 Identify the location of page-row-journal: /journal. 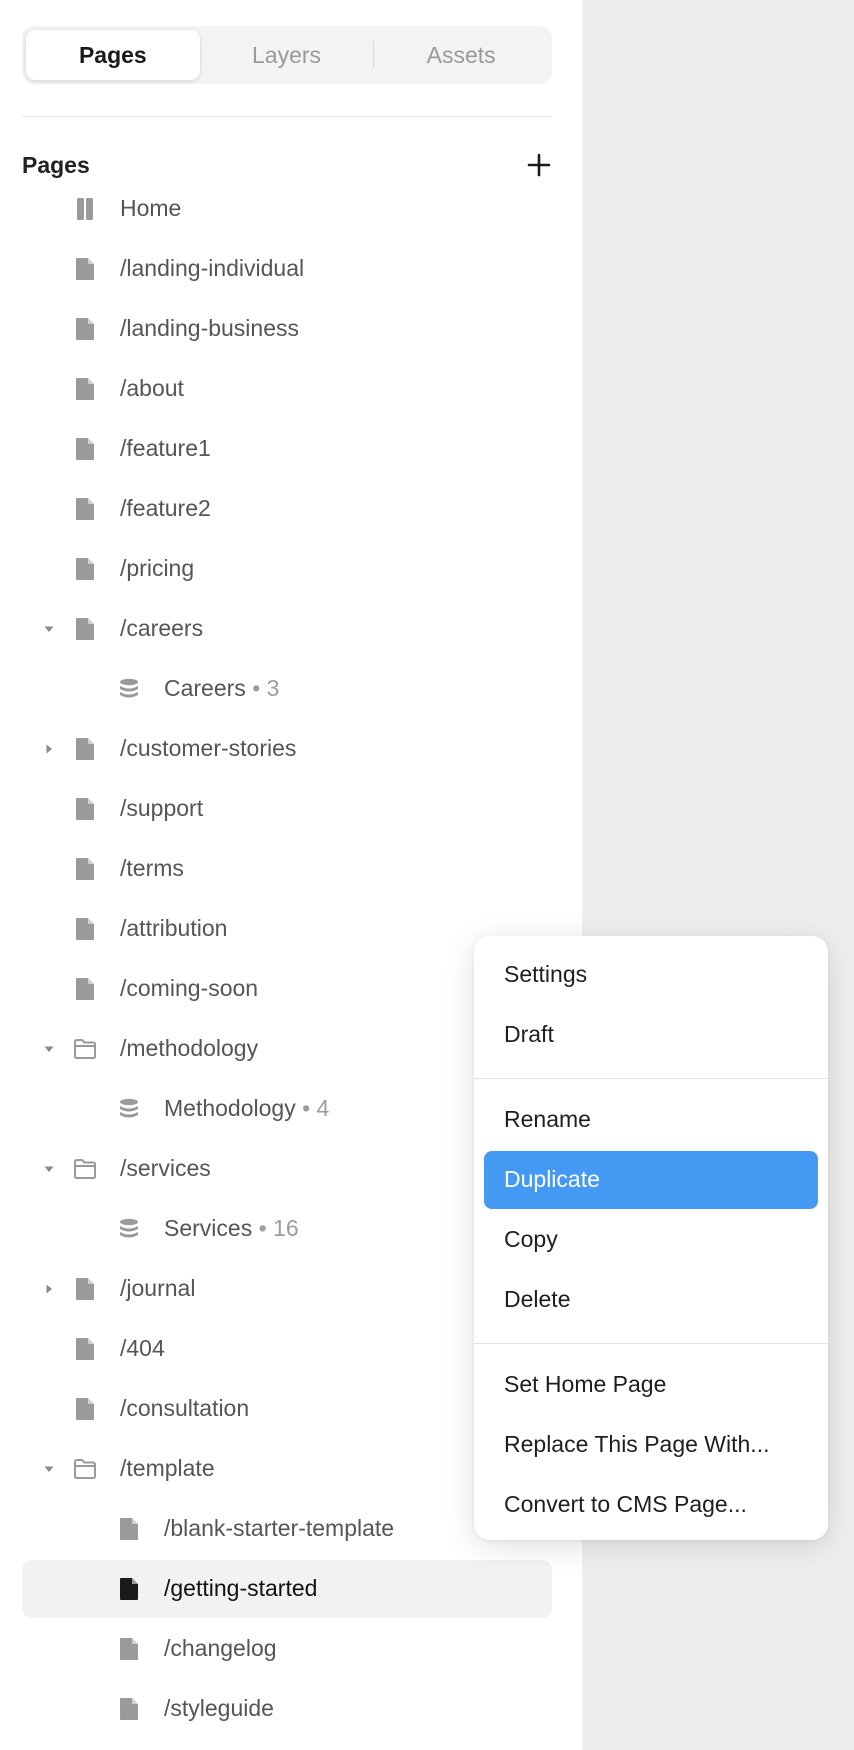
(287, 1289).